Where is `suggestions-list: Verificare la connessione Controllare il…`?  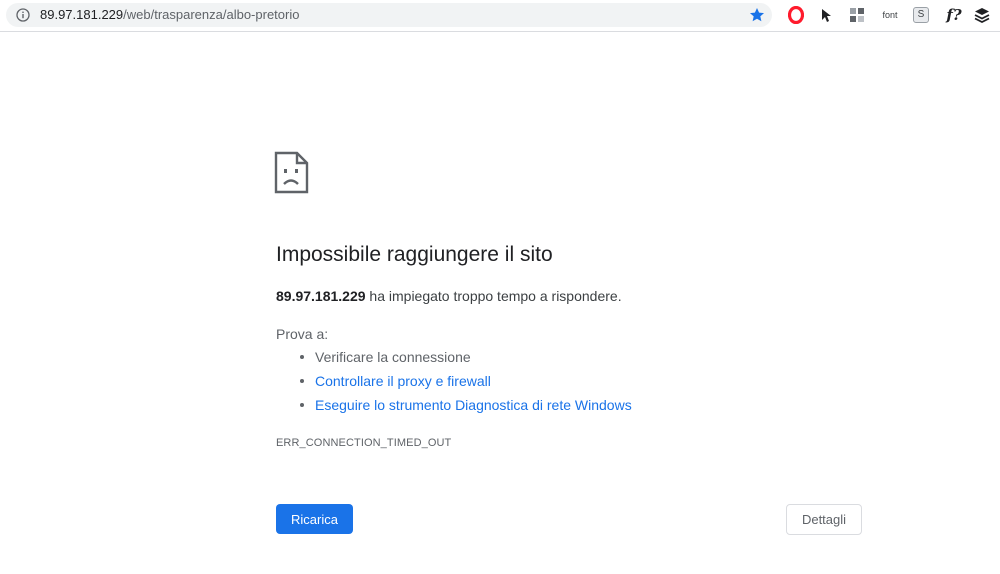 suggestions-list: Verificare la connessione Controllare il… is located at coordinates (454, 384).